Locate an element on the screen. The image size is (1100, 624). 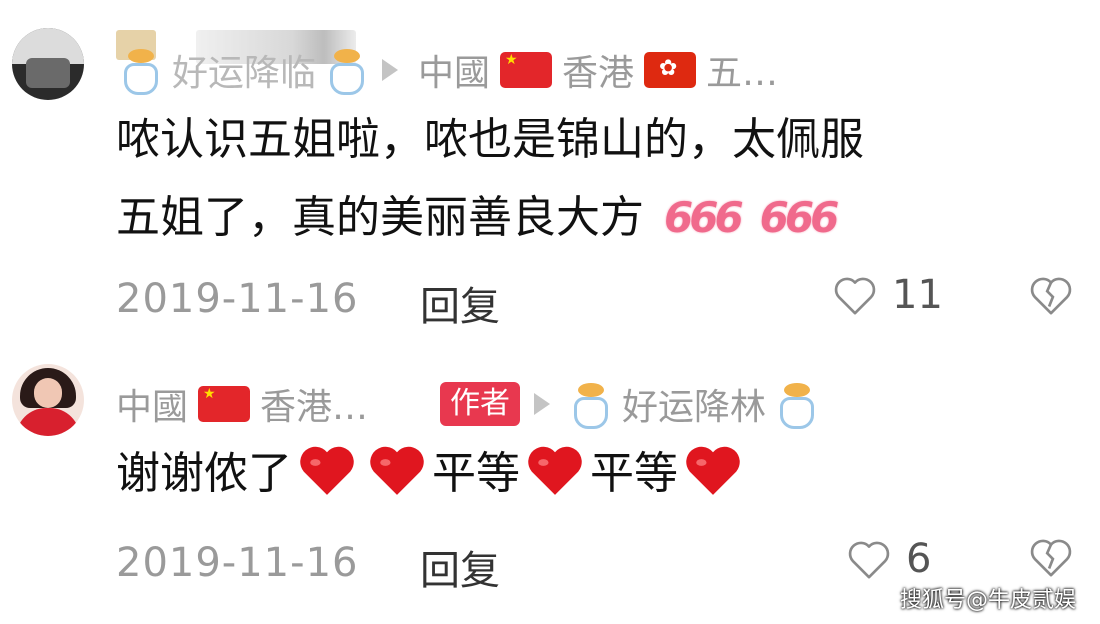
location: 香港 is located at coordinates (598, 73).